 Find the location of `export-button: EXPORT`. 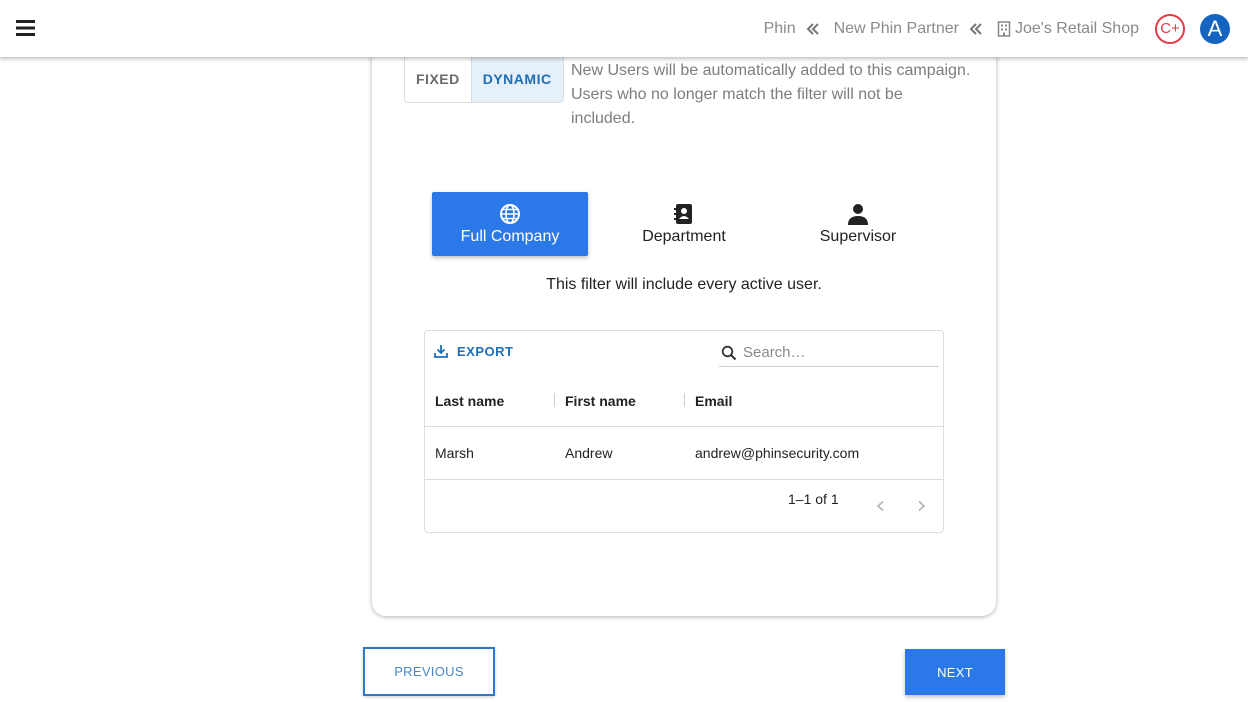

export-button: EXPORT is located at coordinates (473, 351).